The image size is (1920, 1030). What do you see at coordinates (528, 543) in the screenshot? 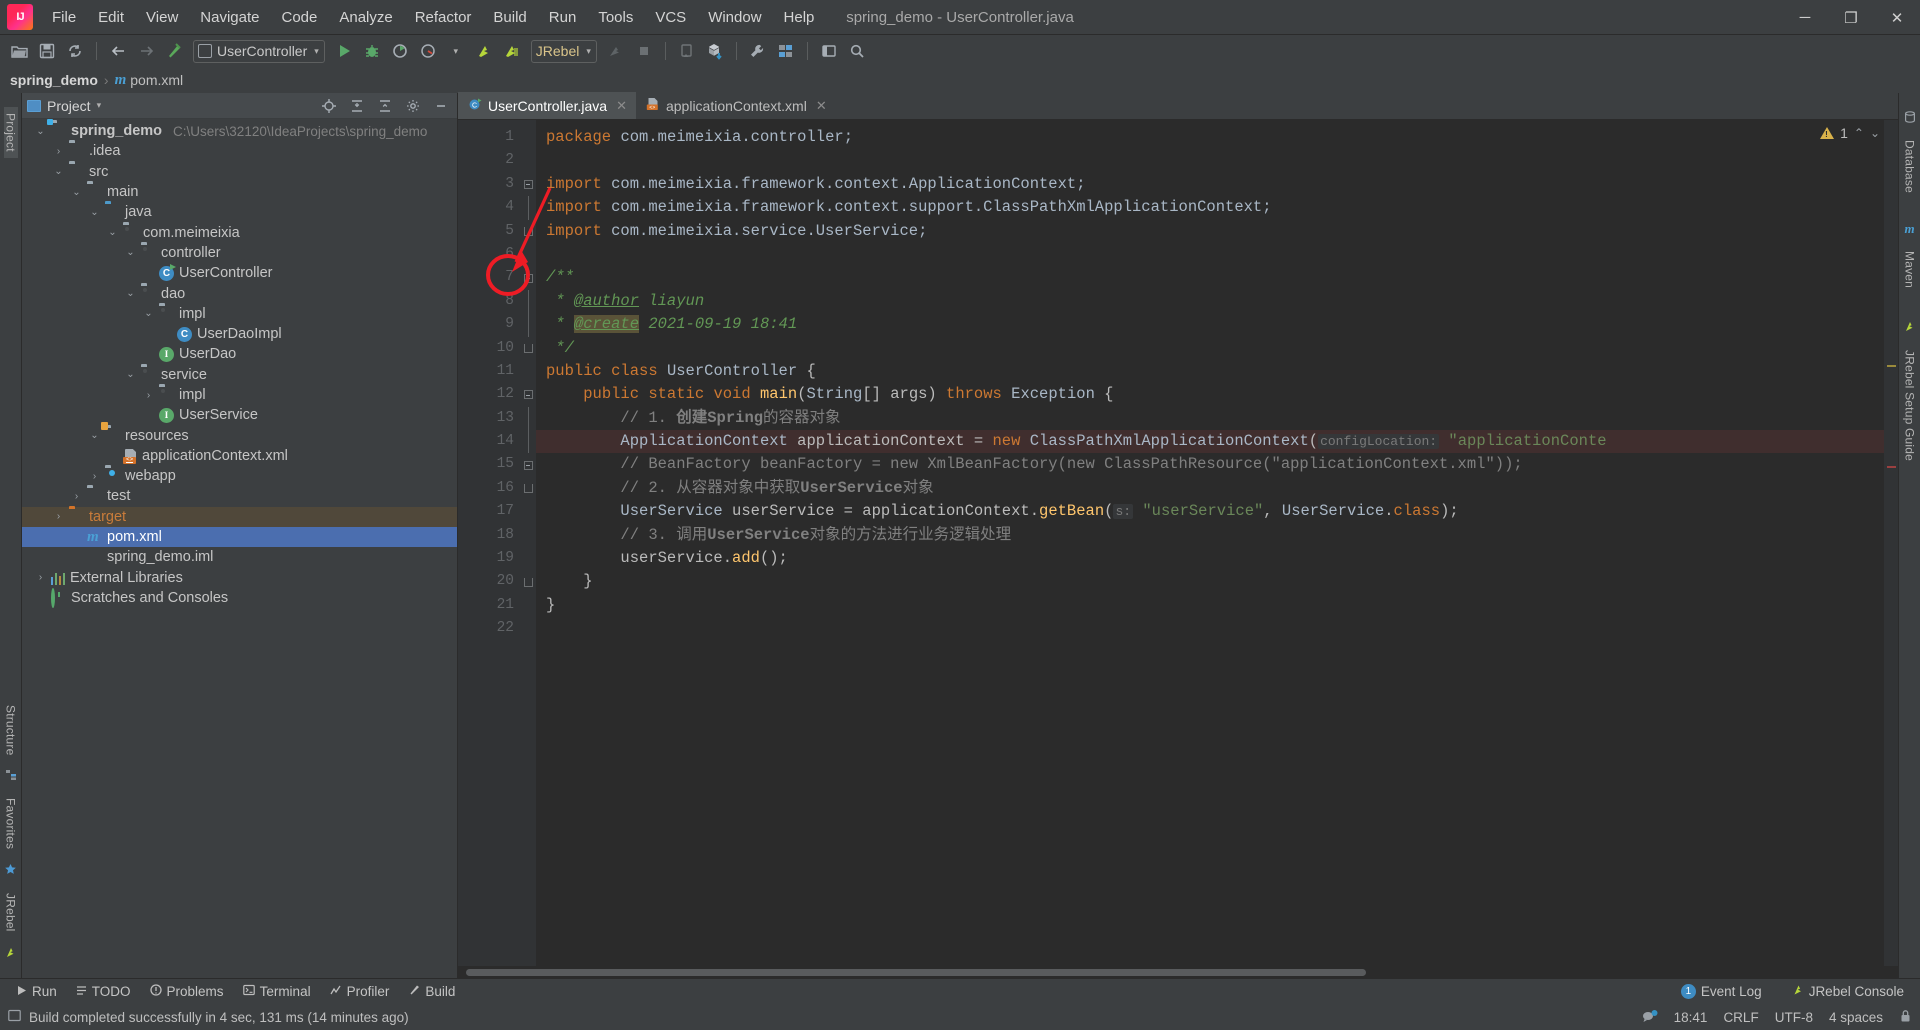
I see `code-folding-column` at bounding box center [528, 543].